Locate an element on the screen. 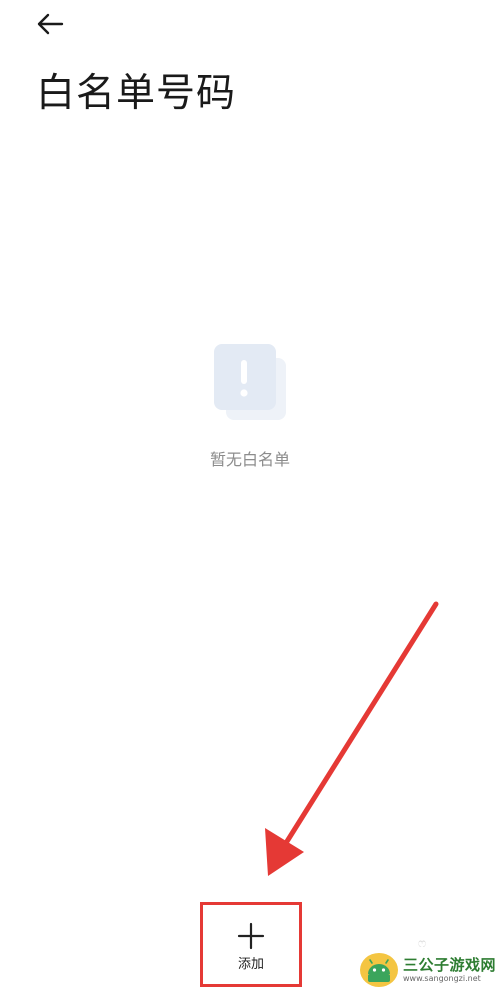  faint-mark: ෆ is located at coordinates (422, 943).